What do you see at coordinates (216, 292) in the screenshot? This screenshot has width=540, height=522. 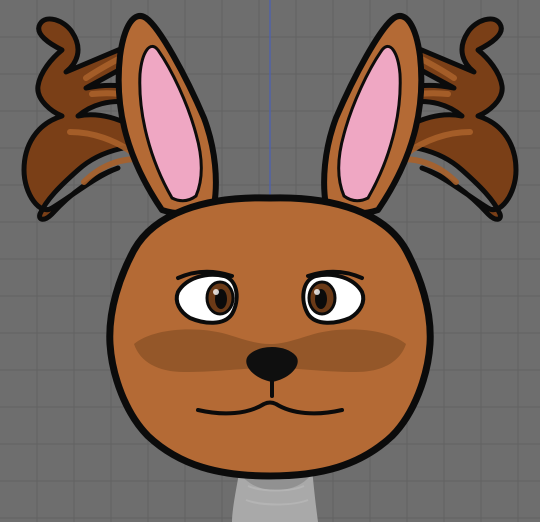 I see `left-eye-catchlight` at bounding box center [216, 292].